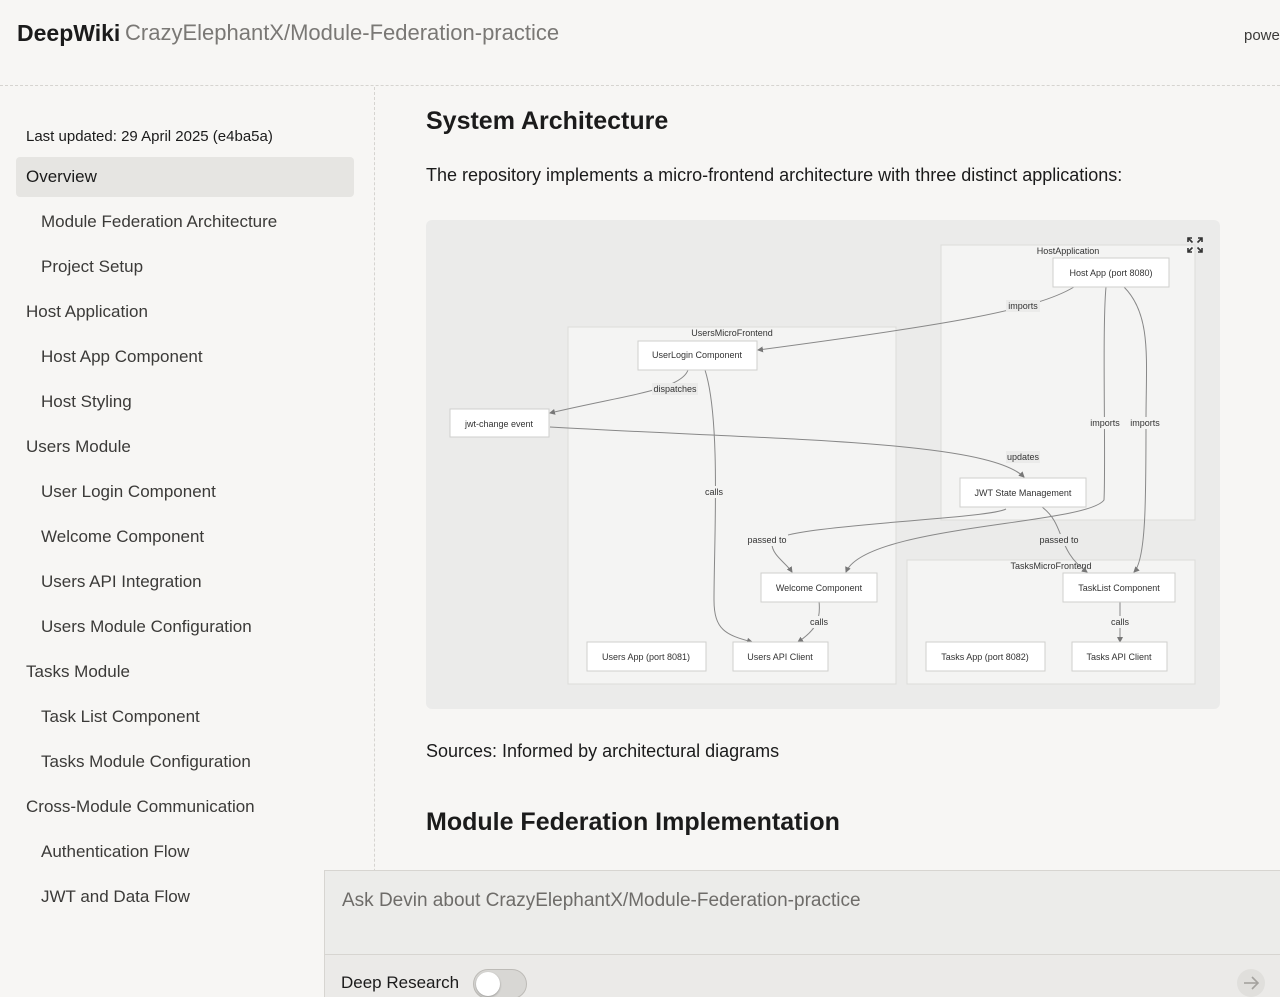 The height and width of the screenshot is (997, 1280). I want to click on section-title-system-architecture: System Architecture, so click(547, 121).